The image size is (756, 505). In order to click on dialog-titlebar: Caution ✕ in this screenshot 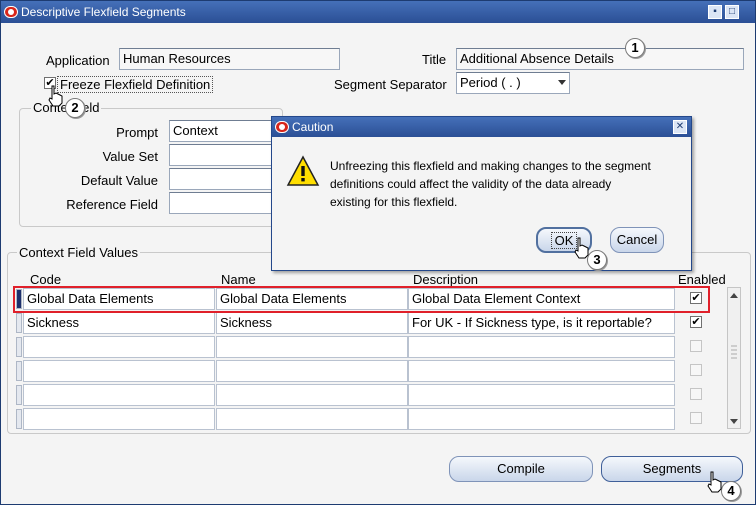, I will do `click(481, 127)`.